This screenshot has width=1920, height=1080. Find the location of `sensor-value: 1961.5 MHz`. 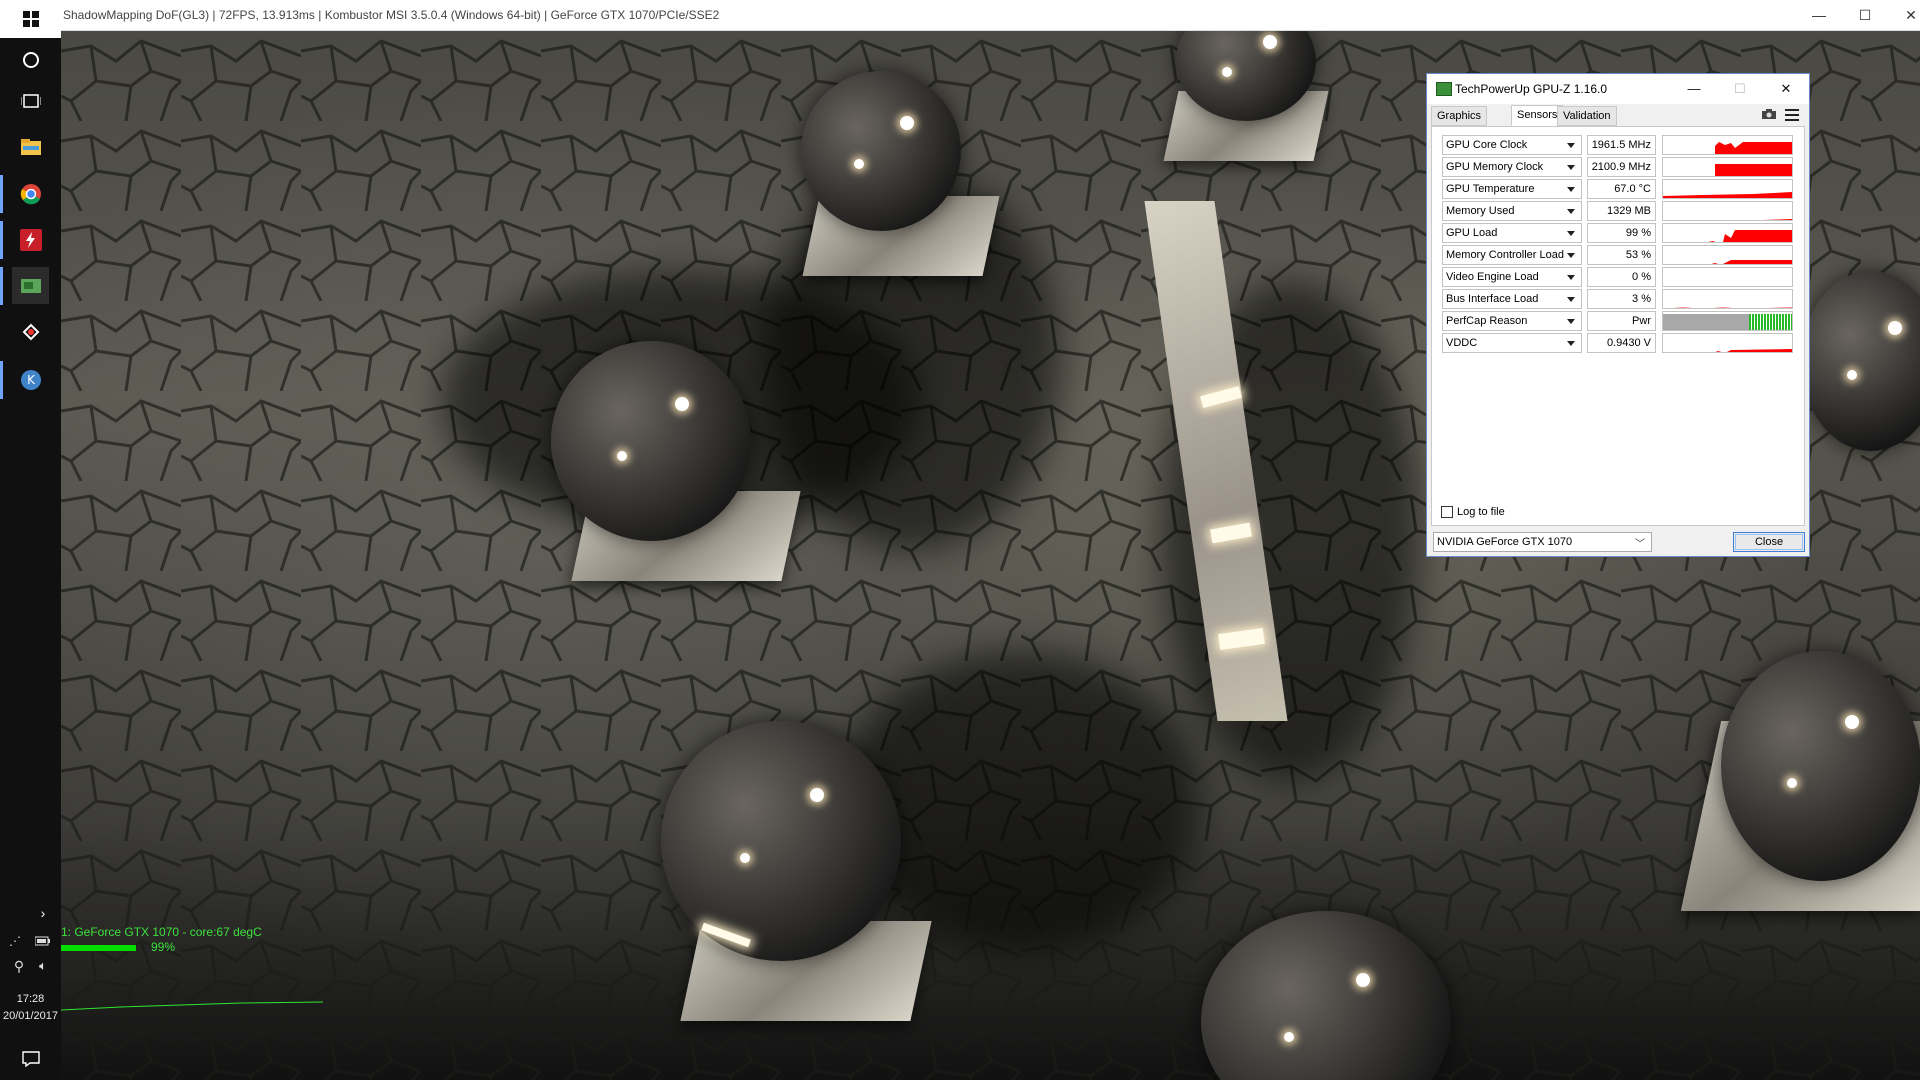

sensor-value: 1961.5 MHz is located at coordinates (1621, 145).